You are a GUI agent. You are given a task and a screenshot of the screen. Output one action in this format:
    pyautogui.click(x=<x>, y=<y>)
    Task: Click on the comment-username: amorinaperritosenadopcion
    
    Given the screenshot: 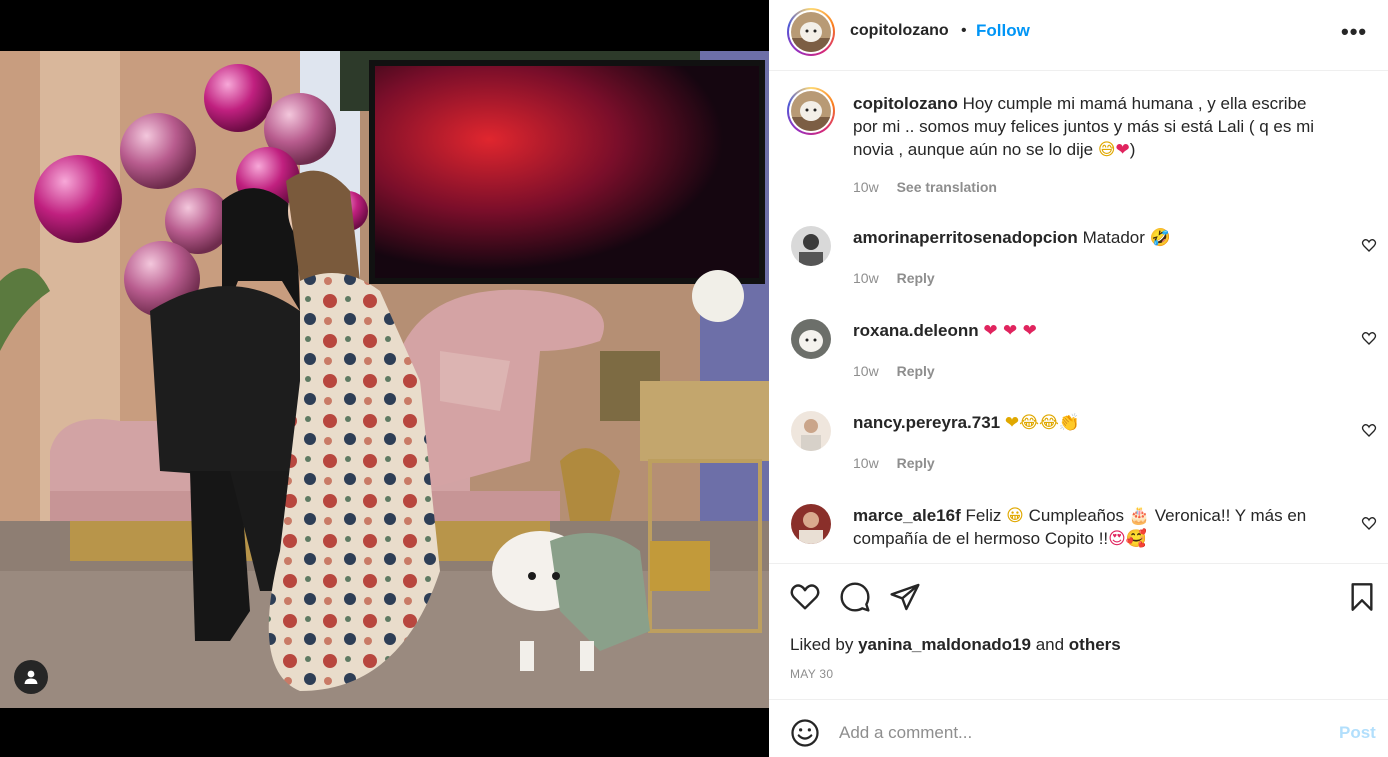 What is the action you would take?
    pyautogui.click(x=965, y=237)
    